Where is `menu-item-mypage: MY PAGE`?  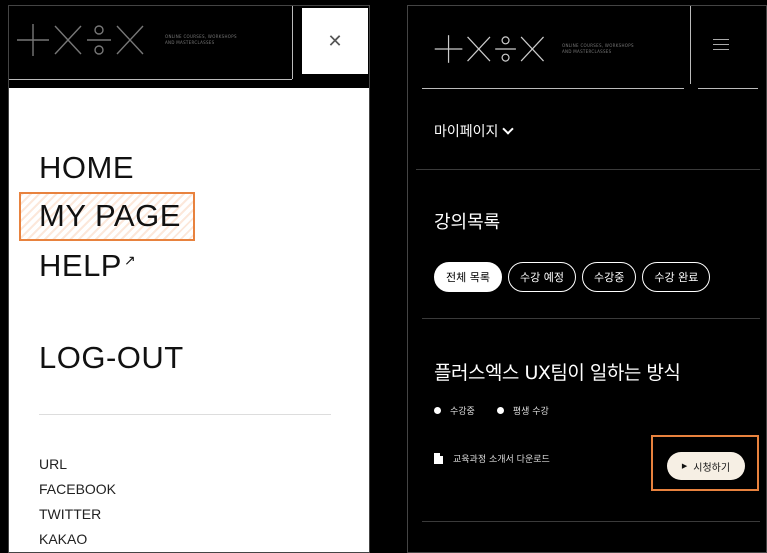 menu-item-mypage: MY PAGE is located at coordinates (110, 216).